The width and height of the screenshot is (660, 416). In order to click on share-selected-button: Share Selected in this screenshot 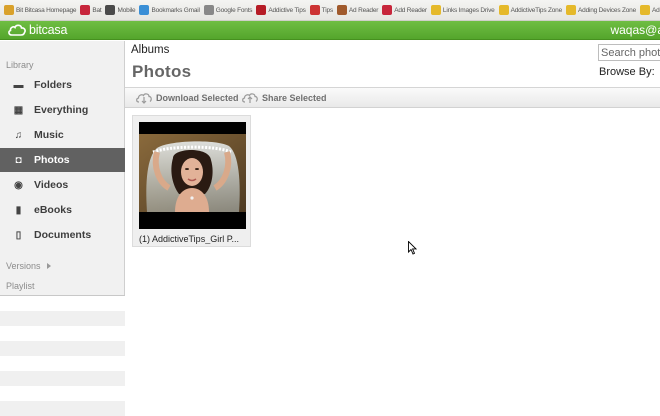, I will do `click(284, 97)`.